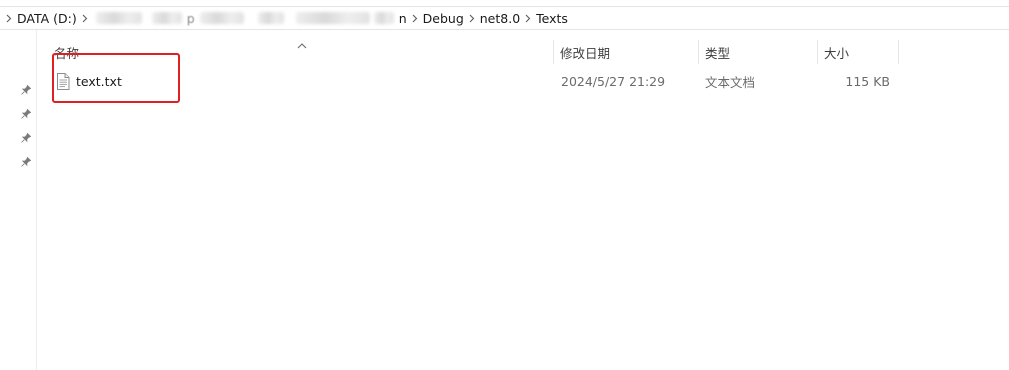  Describe the element at coordinates (523, 81) in the screenshot. I see `file-list-row: text.txt 2024/5/27 21:29 文本文档 115 KB` at that location.